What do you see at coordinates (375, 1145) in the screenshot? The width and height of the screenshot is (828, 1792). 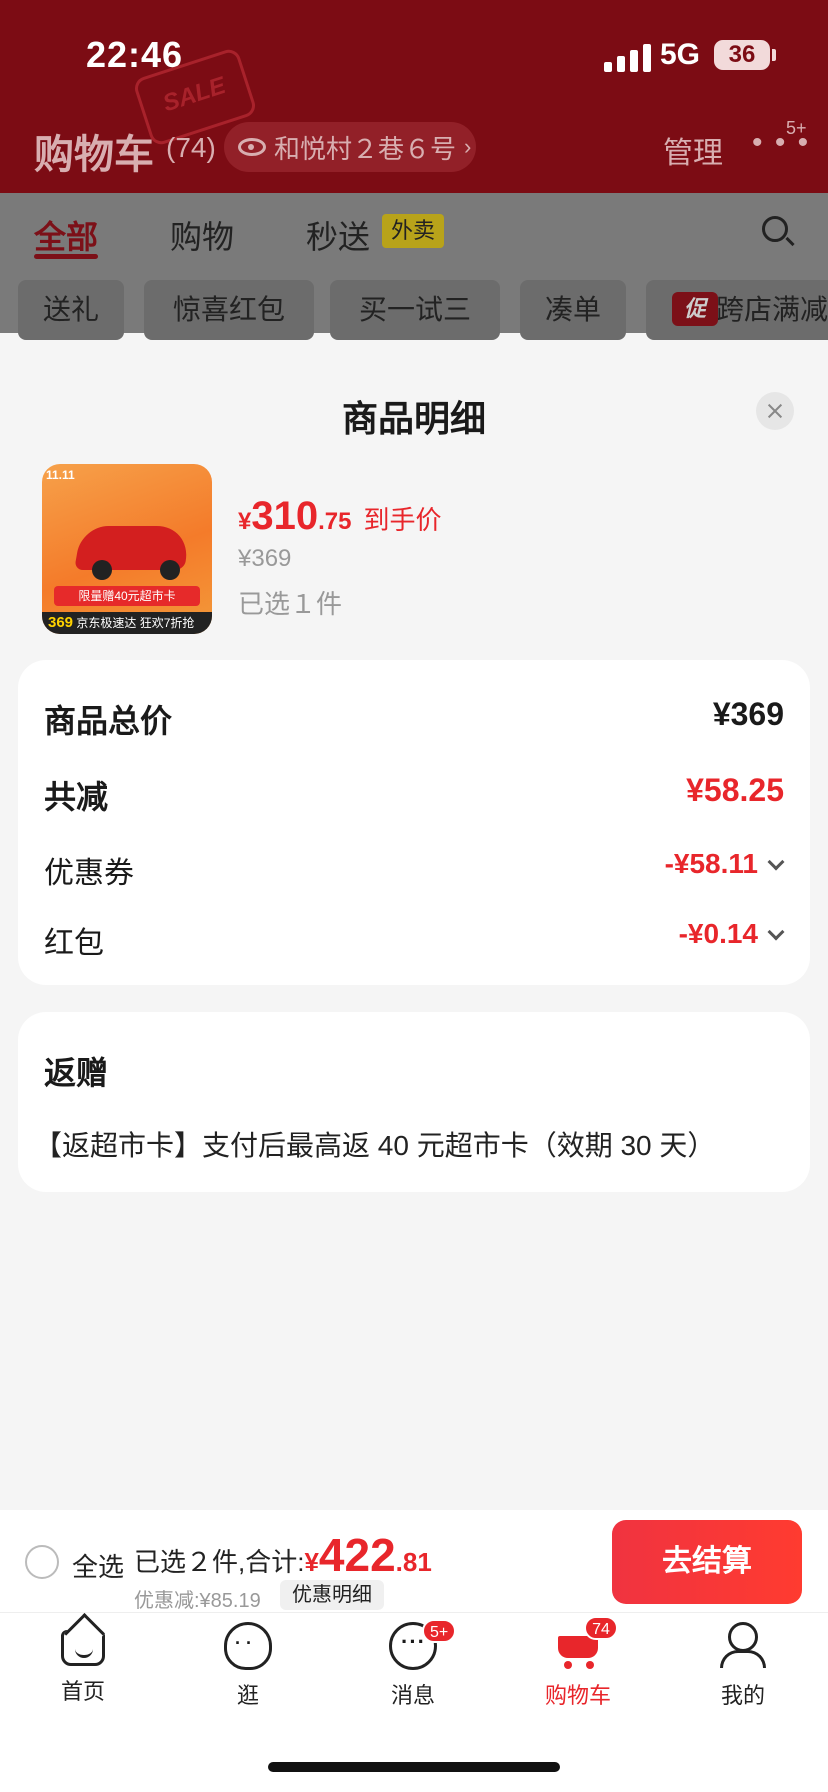 I see `rebate-text: 【返超市卡】支付后最高返 40 元超市卡（效期 30 天）` at bounding box center [375, 1145].